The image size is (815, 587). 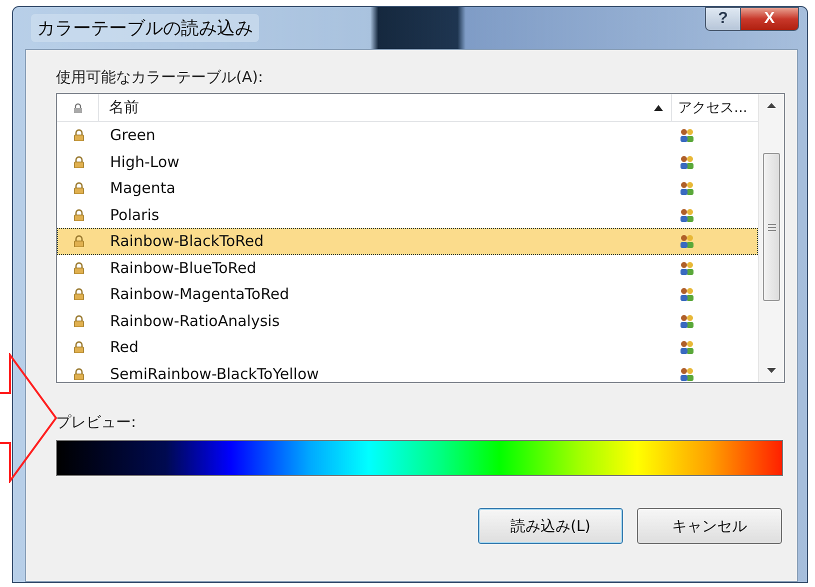 I want to click on table-cell-text: Rainbow-BlueToRed, so click(x=183, y=267).